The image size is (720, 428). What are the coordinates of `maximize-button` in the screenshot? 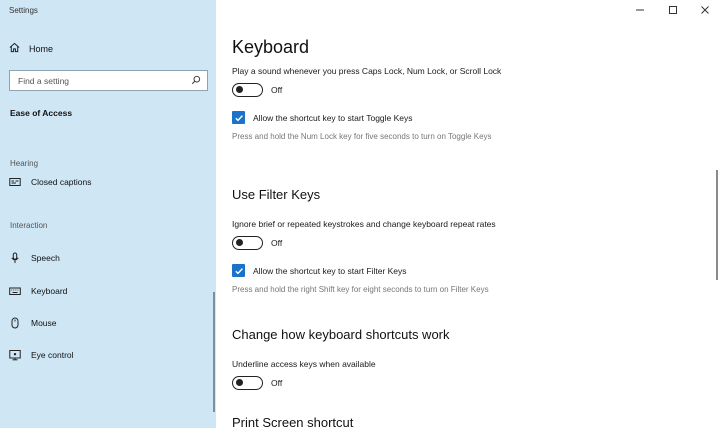 It's located at (673, 11).